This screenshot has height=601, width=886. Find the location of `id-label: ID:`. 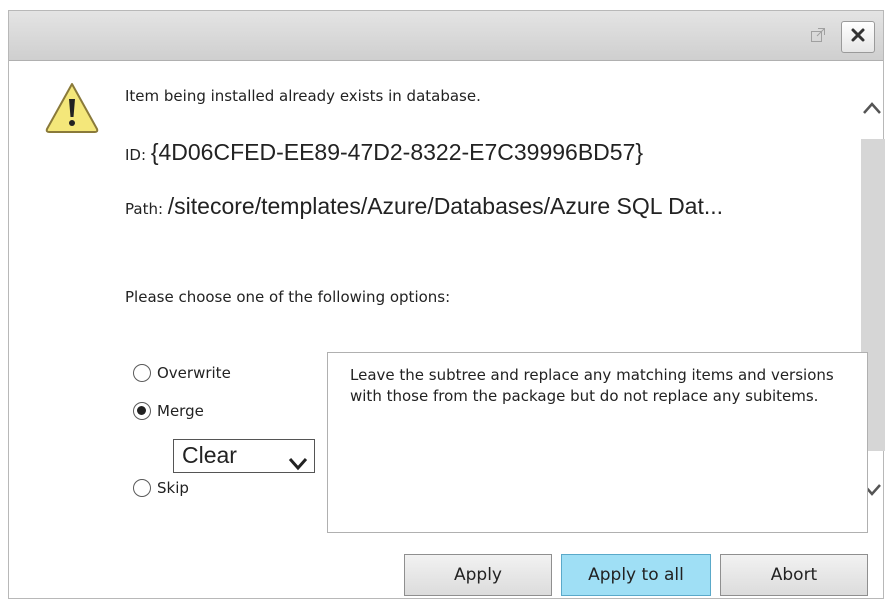

id-label: ID: is located at coordinates (136, 155).